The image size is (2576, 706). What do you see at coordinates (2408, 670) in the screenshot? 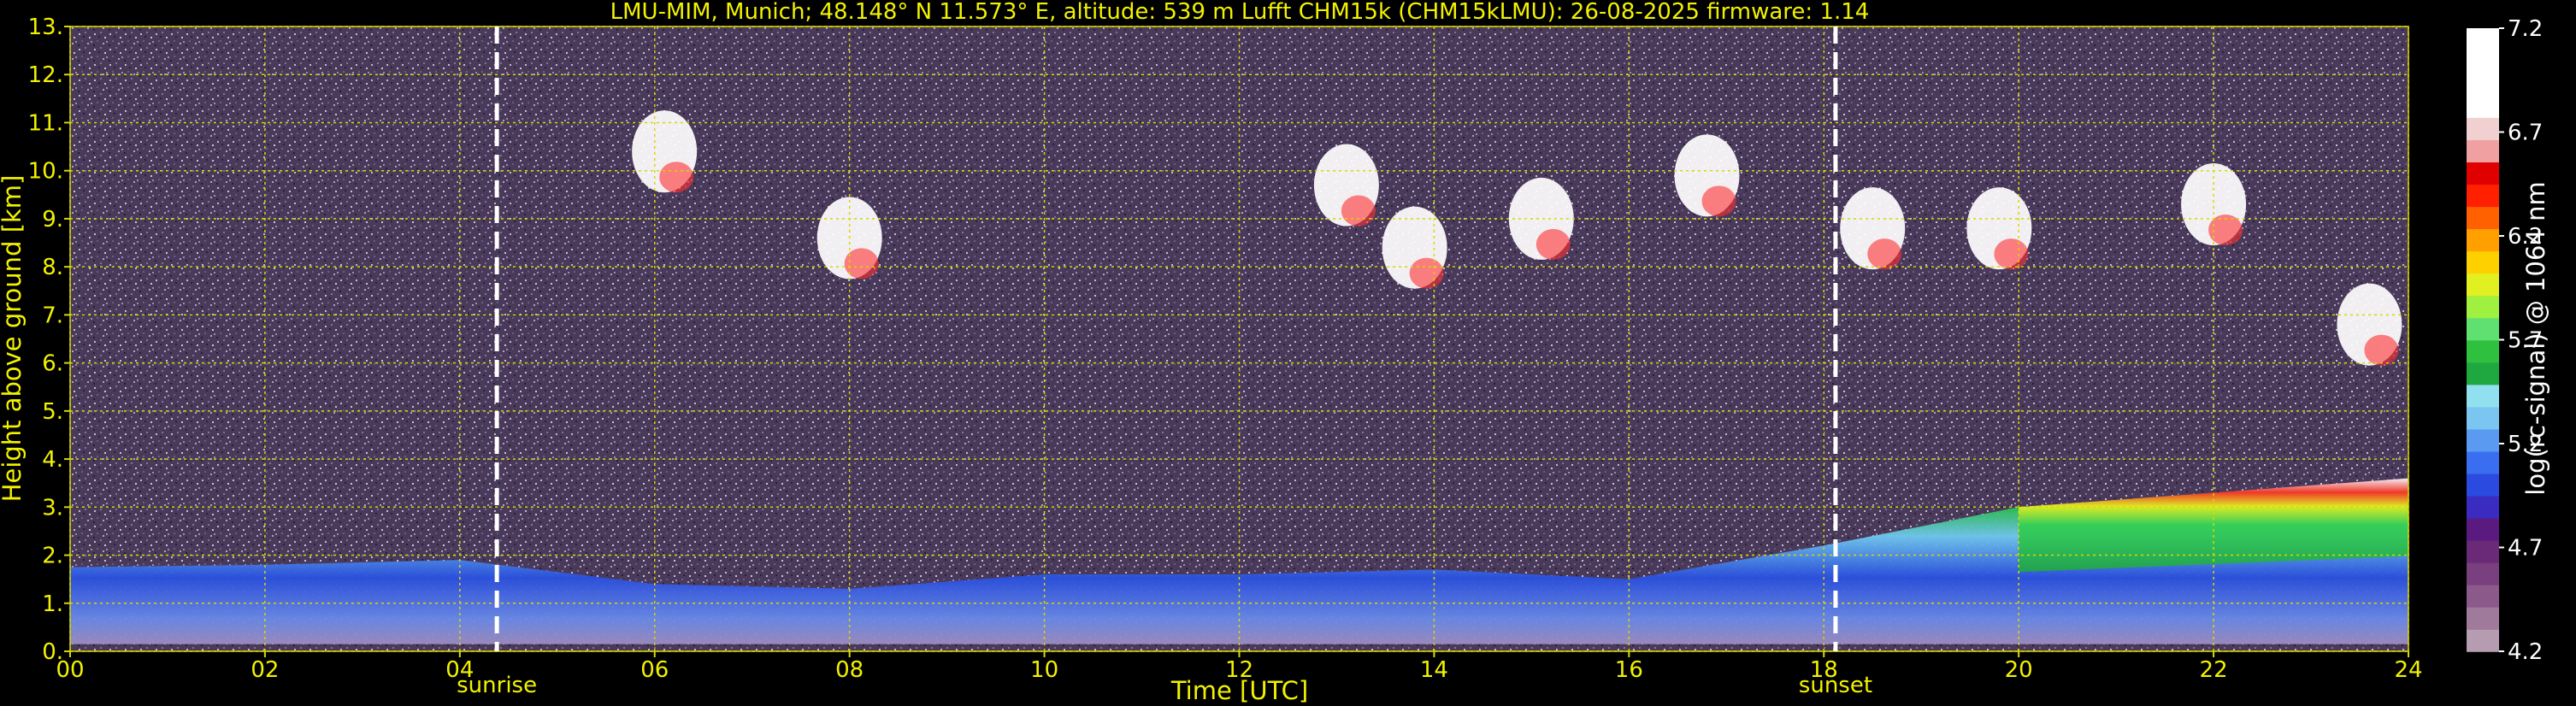
I see `x-tick-label: 24` at bounding box center [2408, 670].